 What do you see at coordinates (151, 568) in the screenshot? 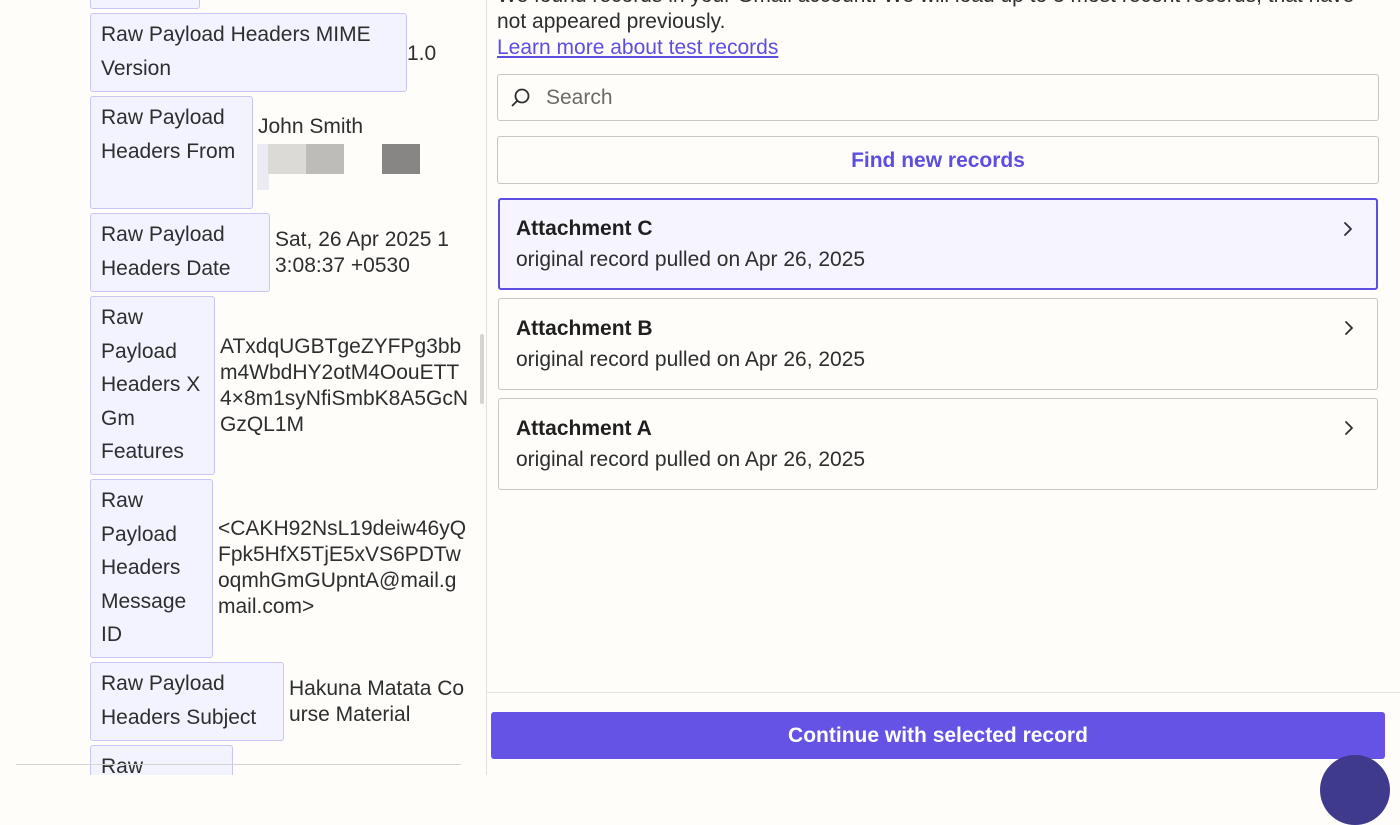
I see `field-key: Raw Payload Headers Message ID` at bounding box center [151, 568].